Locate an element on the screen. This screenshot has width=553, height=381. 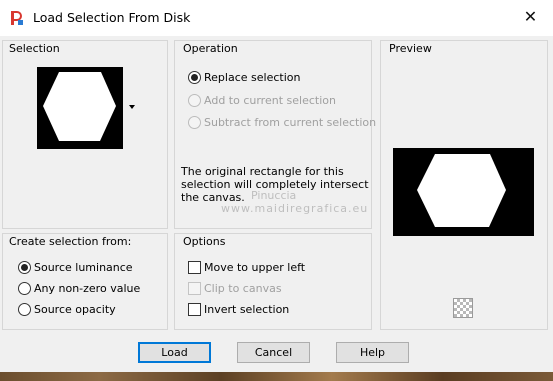
subtract-selection-label: Subtract from current selection is located at coordinates (290, 122).